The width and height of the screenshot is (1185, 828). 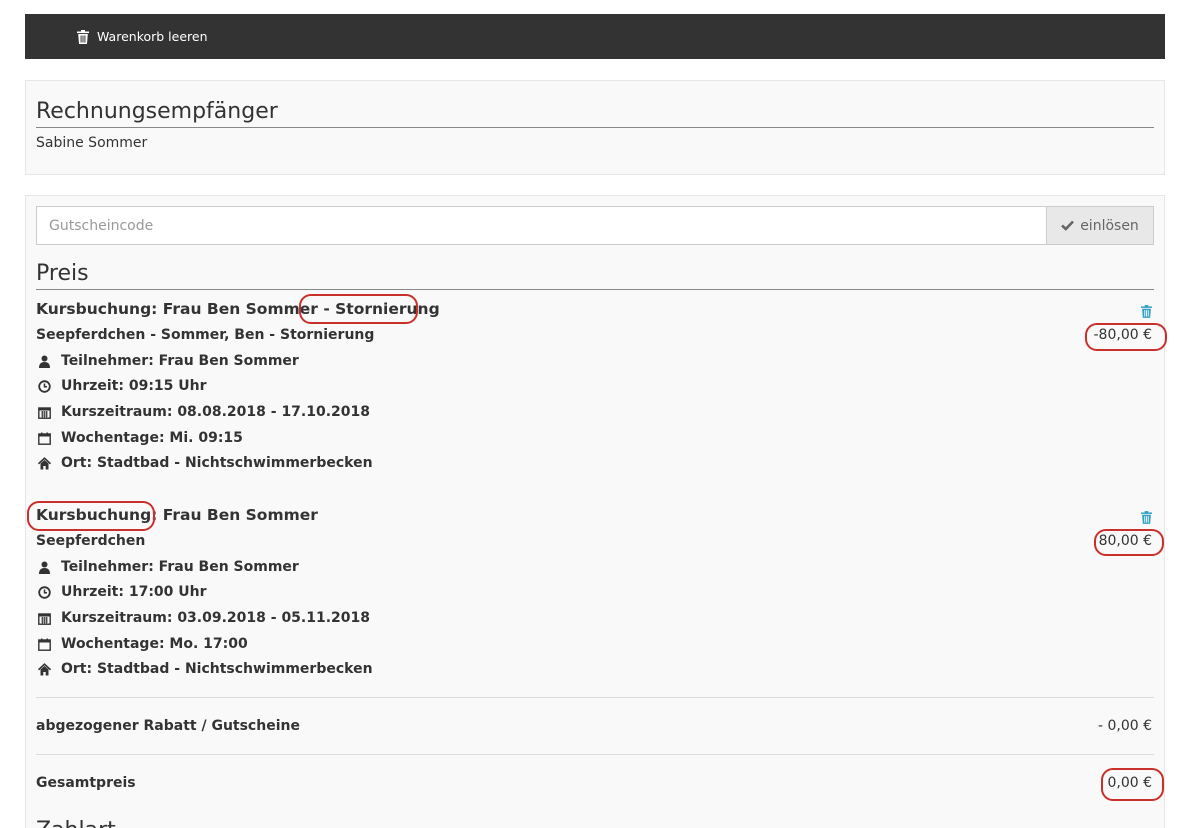 What do you see at coordinates (1109, 225) in the screenshot?
I see `redeem-label: einlösen` at bounding box center [1109, 225].